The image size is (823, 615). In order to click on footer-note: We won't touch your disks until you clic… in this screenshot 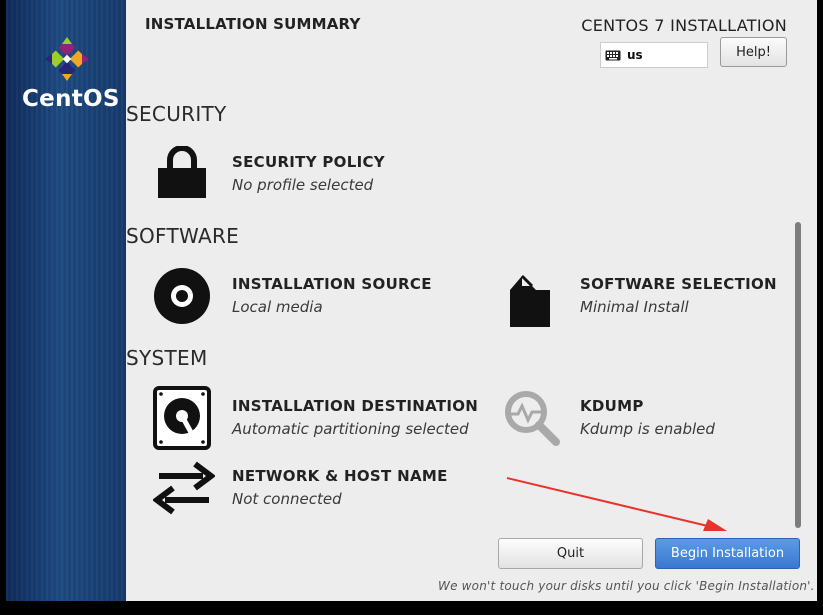, I will do `click(626, 586)`.